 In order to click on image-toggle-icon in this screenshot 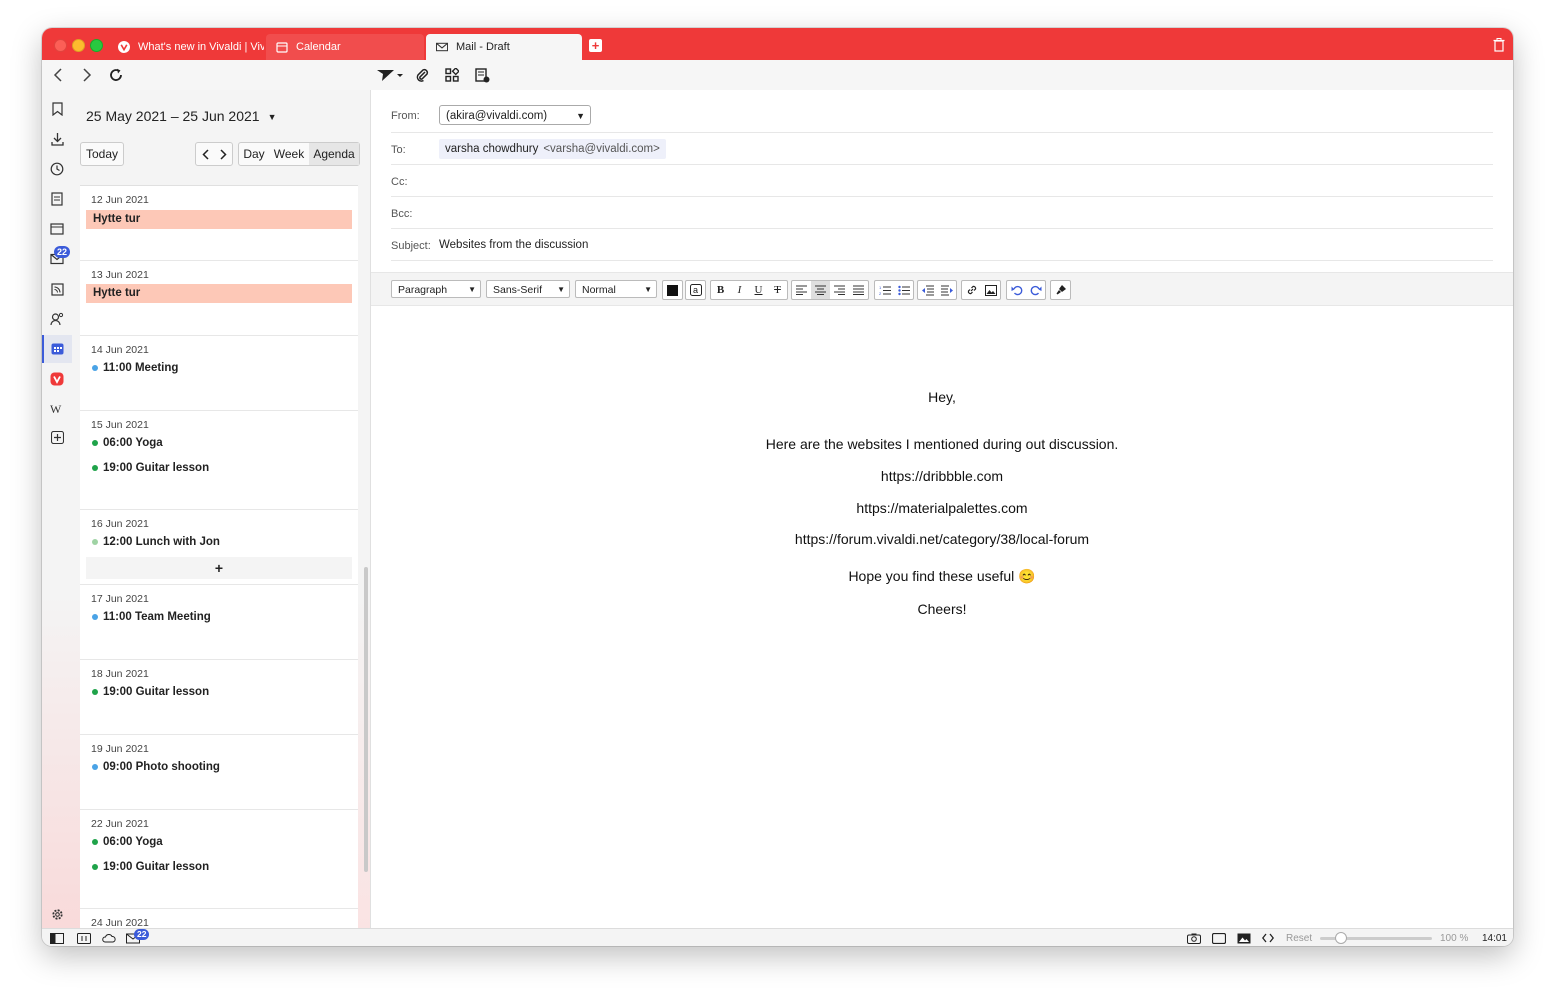, I will do `click(1244, 938)`.